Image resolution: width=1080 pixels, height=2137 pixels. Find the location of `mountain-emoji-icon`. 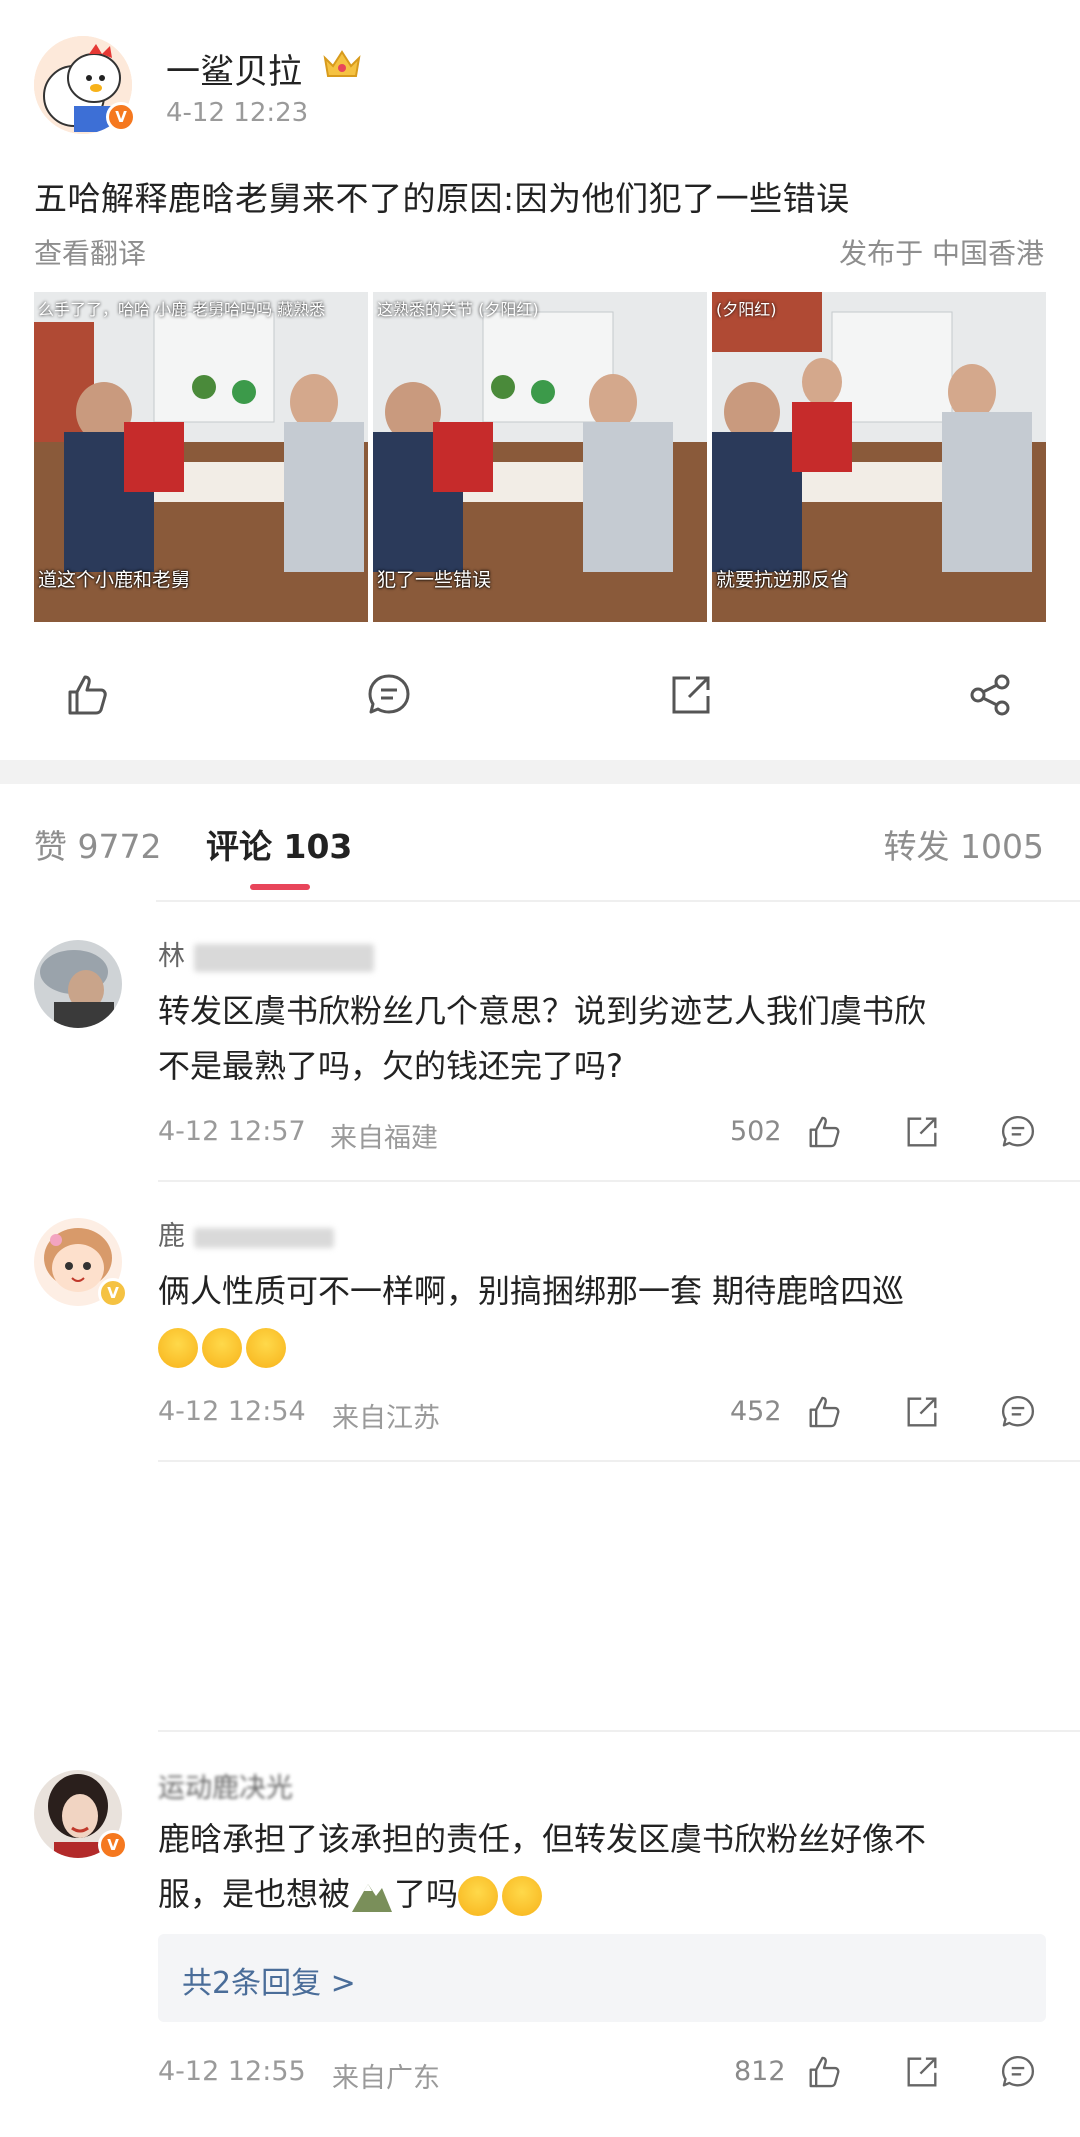

mountain-emoji-icon is located at coordinates (372, 1896).